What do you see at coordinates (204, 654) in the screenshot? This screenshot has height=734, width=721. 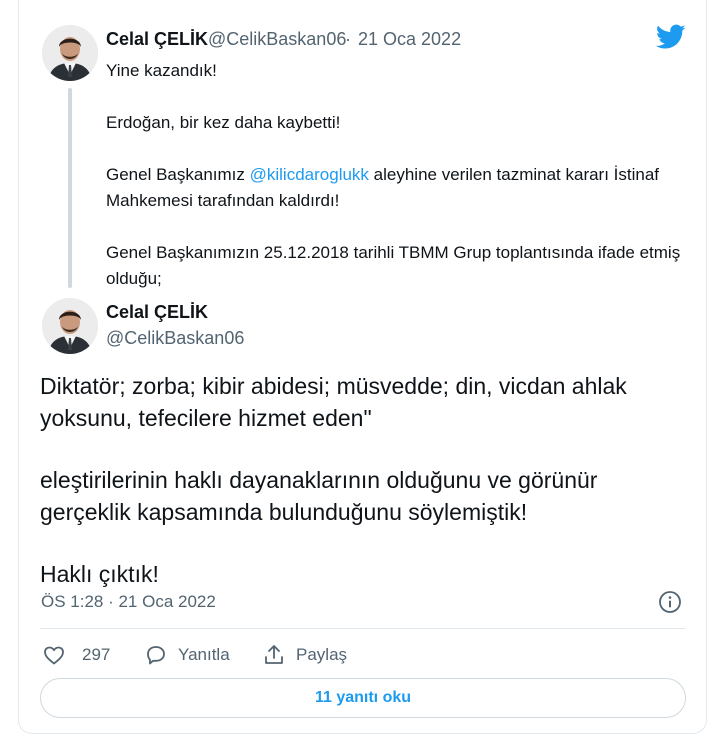 I see `reply-label: Yanıtla` at bounding box center [204, 654].